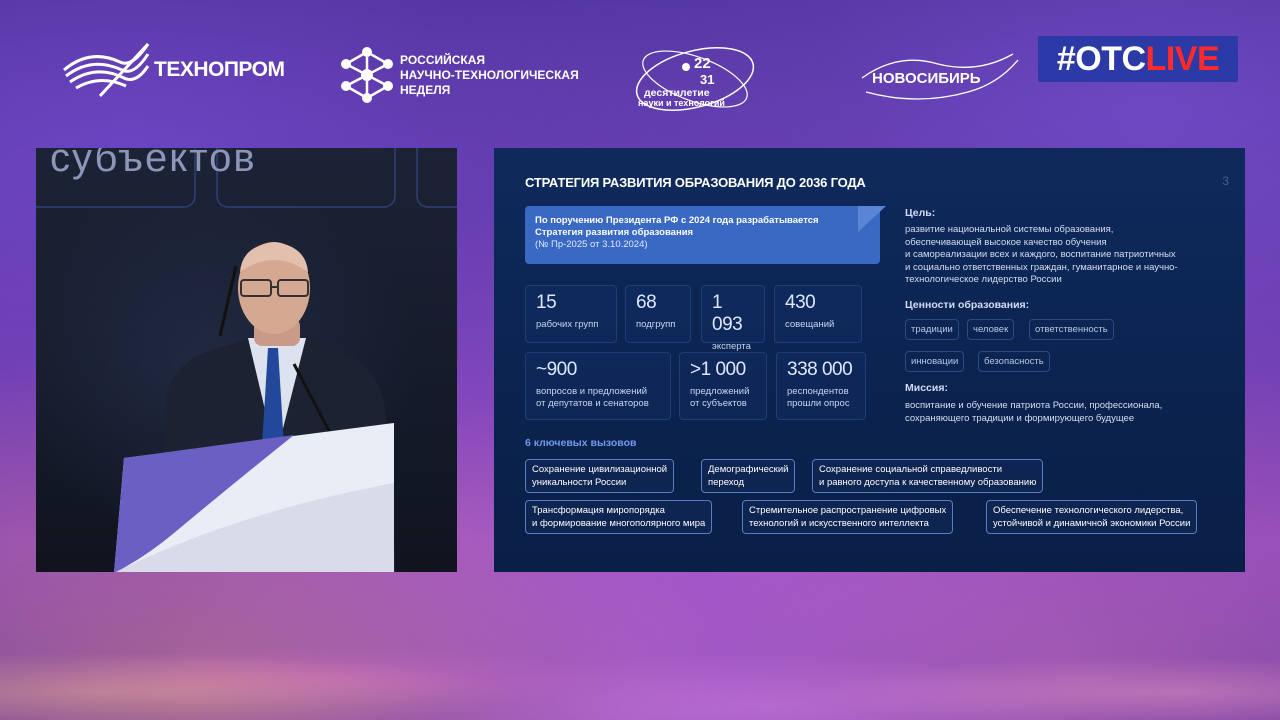 This screenshot has width=1280, height=720. I want to click on technoprom-icon, so click(106, 70).